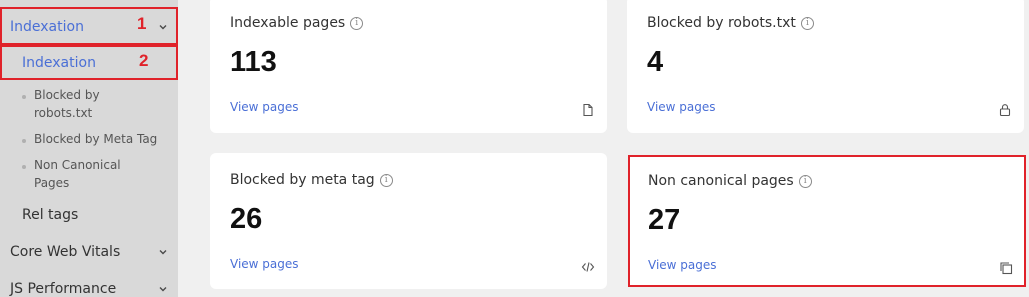 Image resolution: width=1029 pixels, height=297 pixels. What do you see at coordinates (1006, 268) in the screenshot?
I see `copy-icon` at bounding box center [1006, 268].